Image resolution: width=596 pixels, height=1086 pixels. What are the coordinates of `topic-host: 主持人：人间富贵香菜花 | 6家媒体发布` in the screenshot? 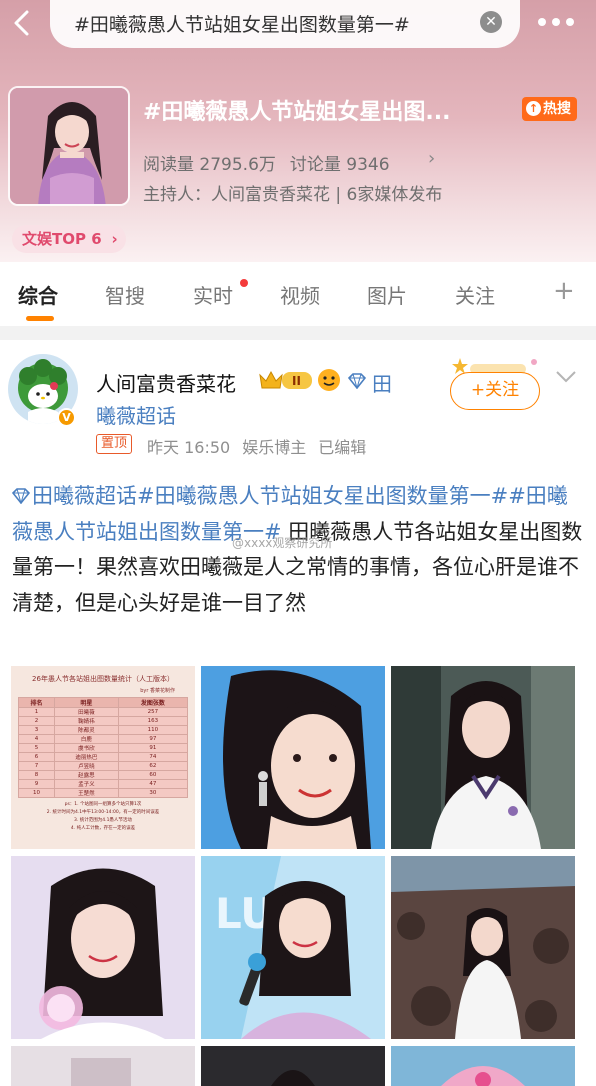 It's located at (292, 192).